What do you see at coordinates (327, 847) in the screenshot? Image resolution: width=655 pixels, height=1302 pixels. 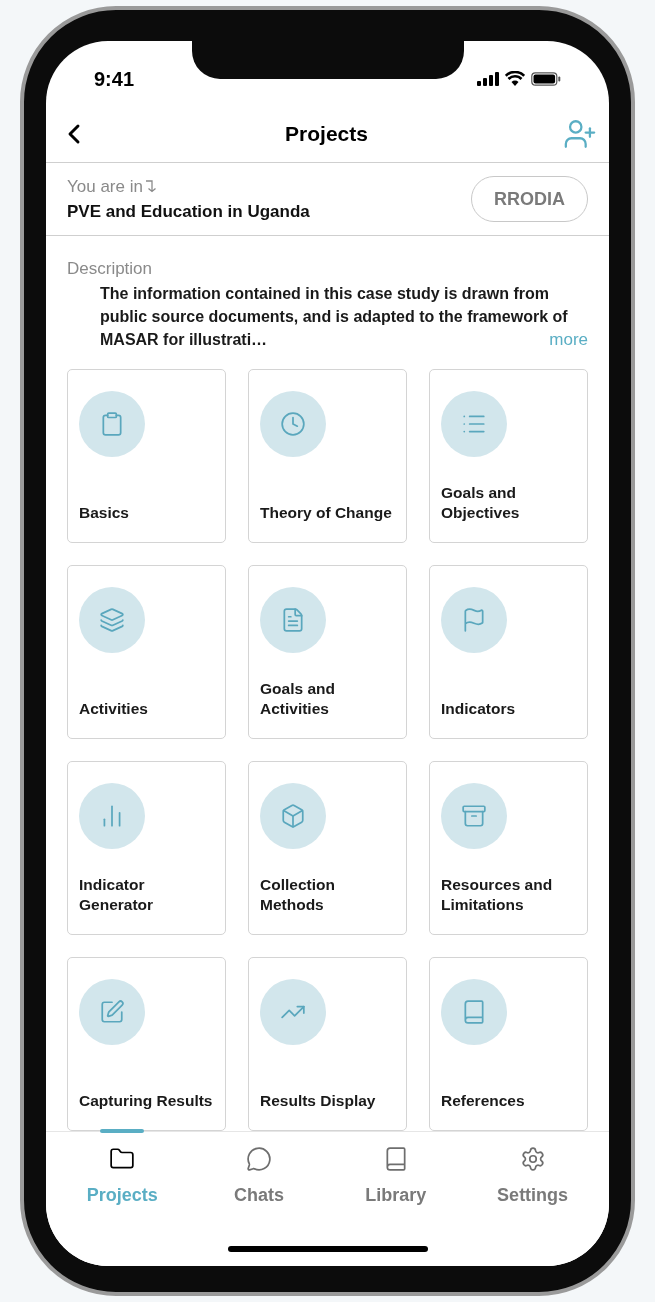 I see `section-card: Collection Methods` at bounding box center [327, 847].